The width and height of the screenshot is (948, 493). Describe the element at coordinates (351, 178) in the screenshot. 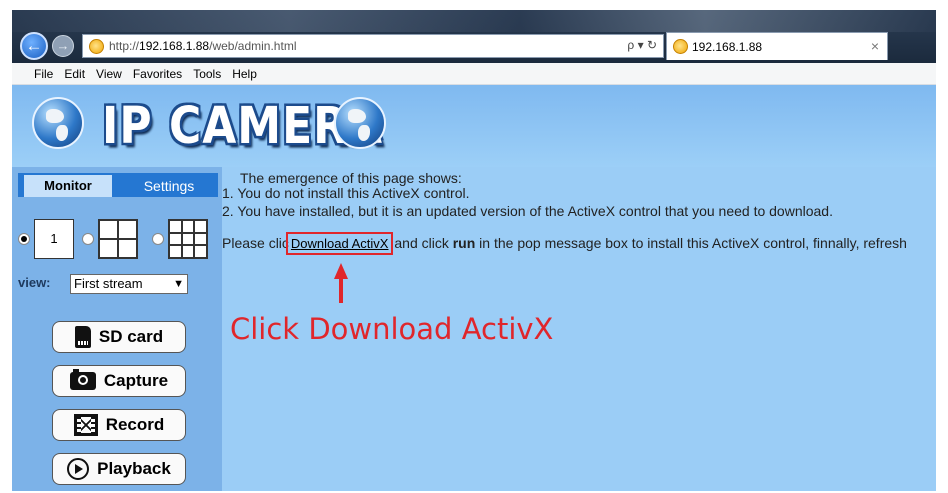

I see `message-heading: The emergence of this page shows:` at that location.